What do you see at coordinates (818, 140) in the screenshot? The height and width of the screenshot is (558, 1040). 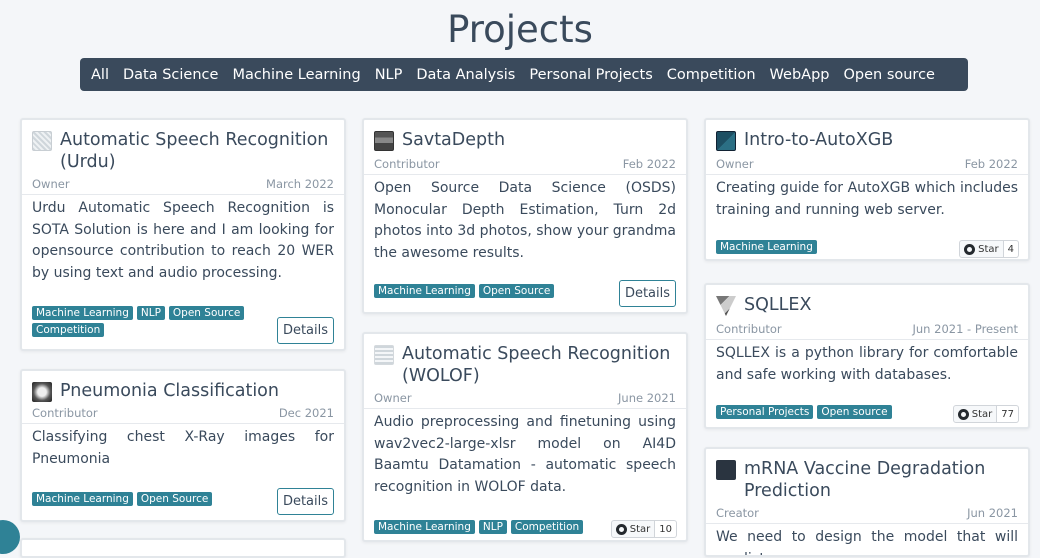 I see `project-title: Intro-to-AutoXGB` at bounding box center [818, 140].